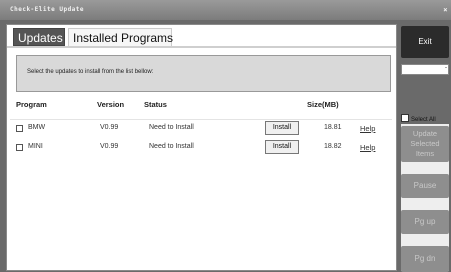 The image size is (451, 272). Describe the element at coordinates (405, 118) in the screenshot. I see `checkbox-icon` at that location.